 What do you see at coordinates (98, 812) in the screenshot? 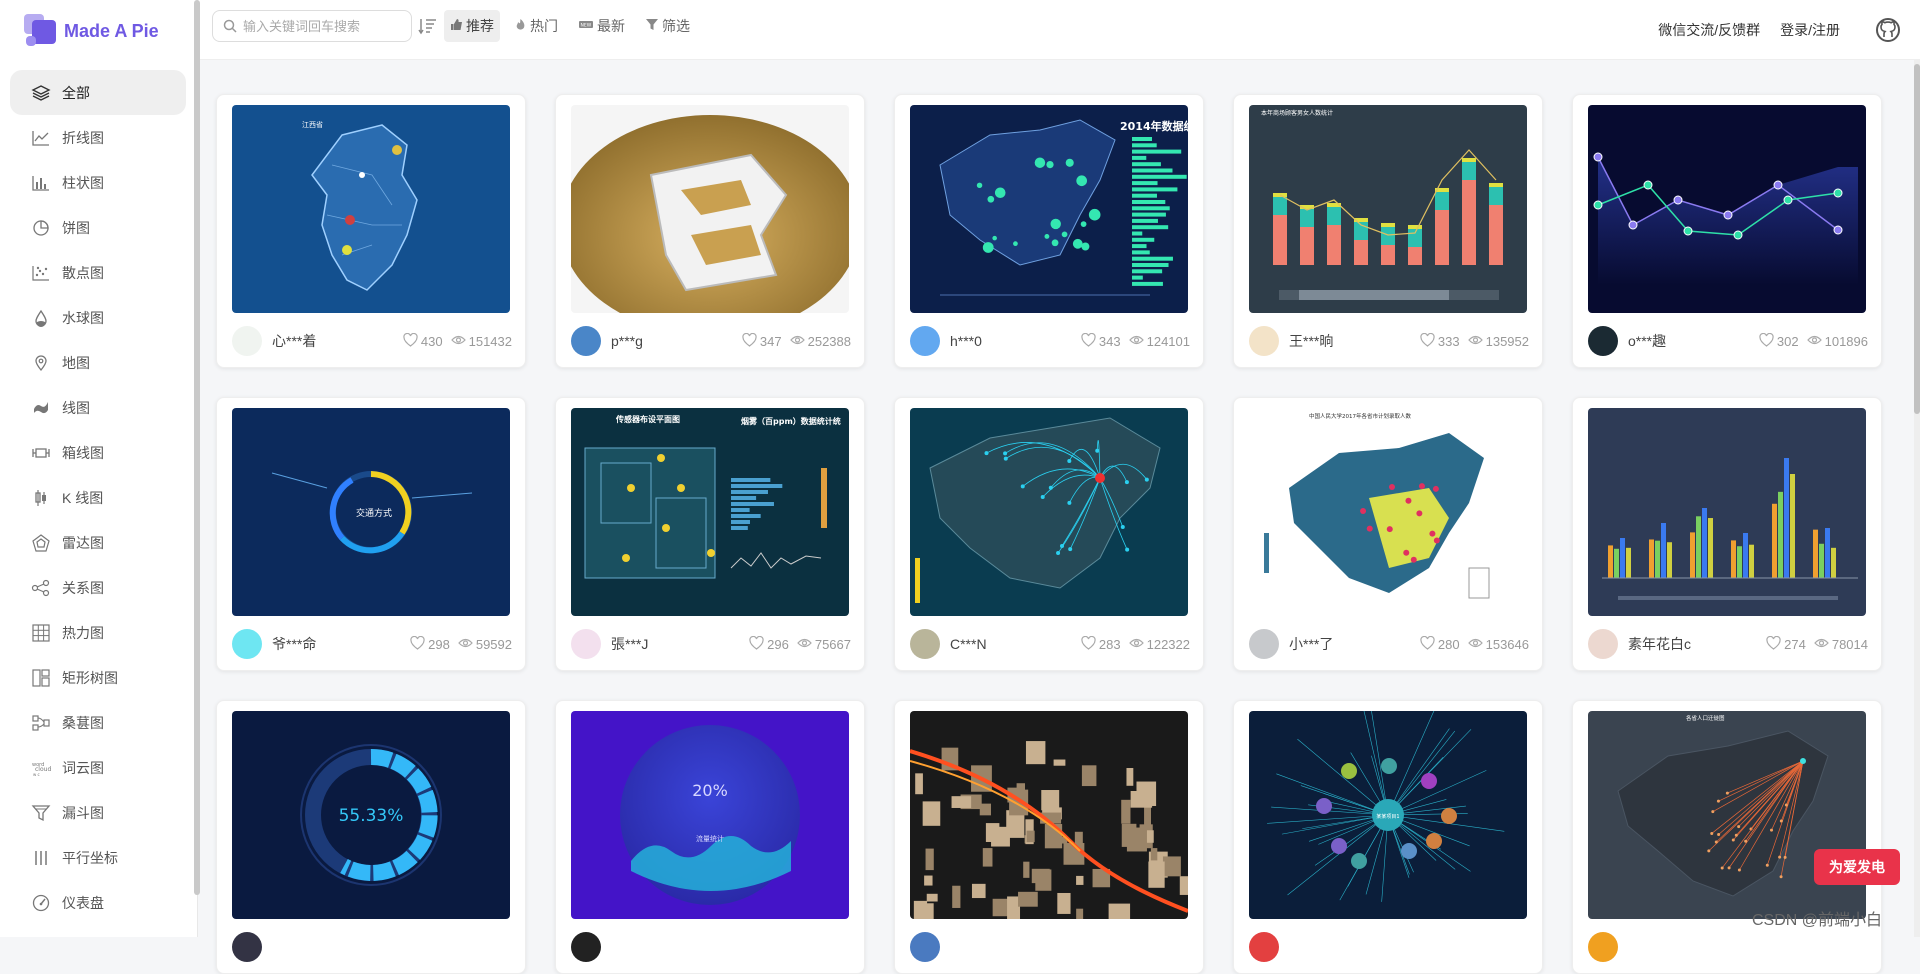
I see `sidebar-item-funnel: 漏斗图` at bounding box center [98, 812].